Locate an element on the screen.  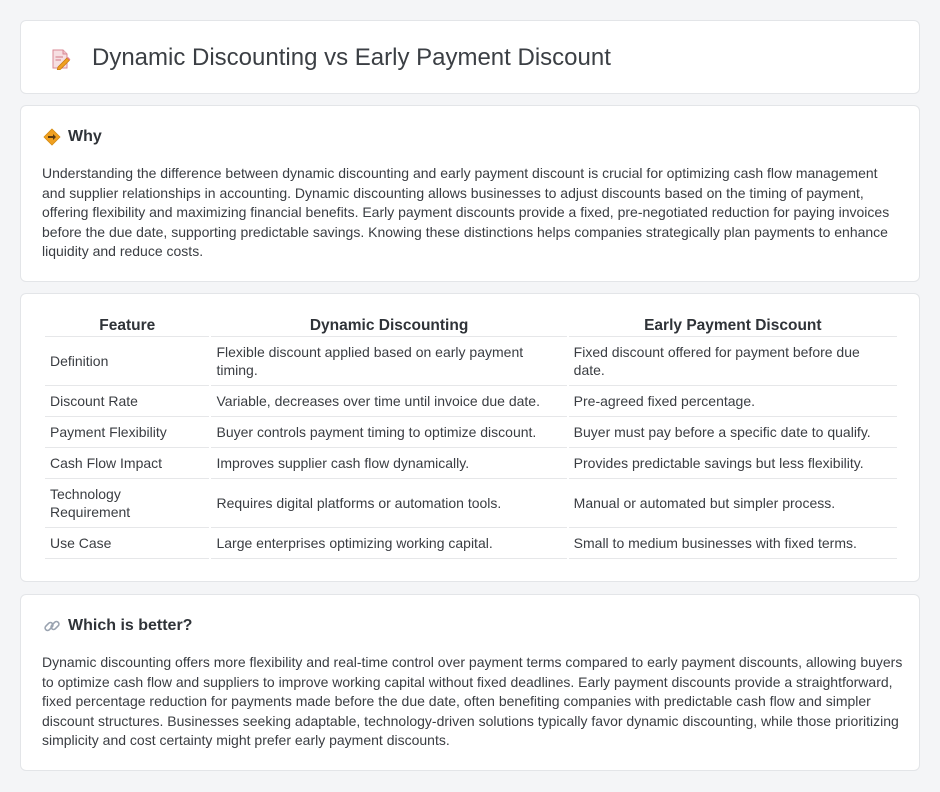
feature-cell: Technology Requirement is located at coordinates (127, 503).